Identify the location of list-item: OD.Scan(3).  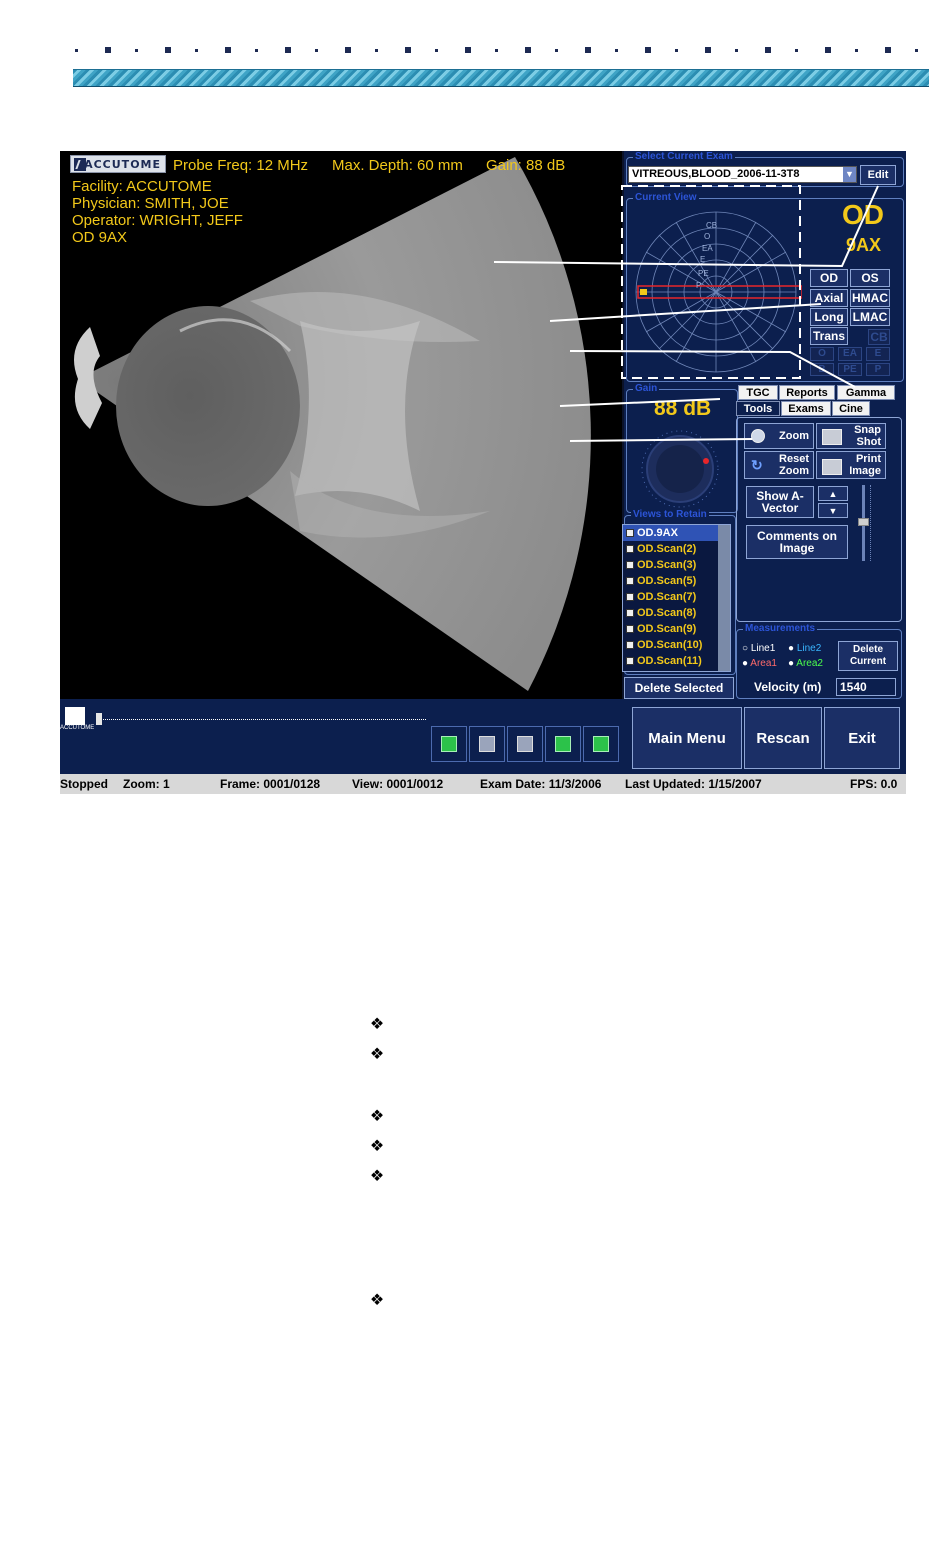
(676, 565).